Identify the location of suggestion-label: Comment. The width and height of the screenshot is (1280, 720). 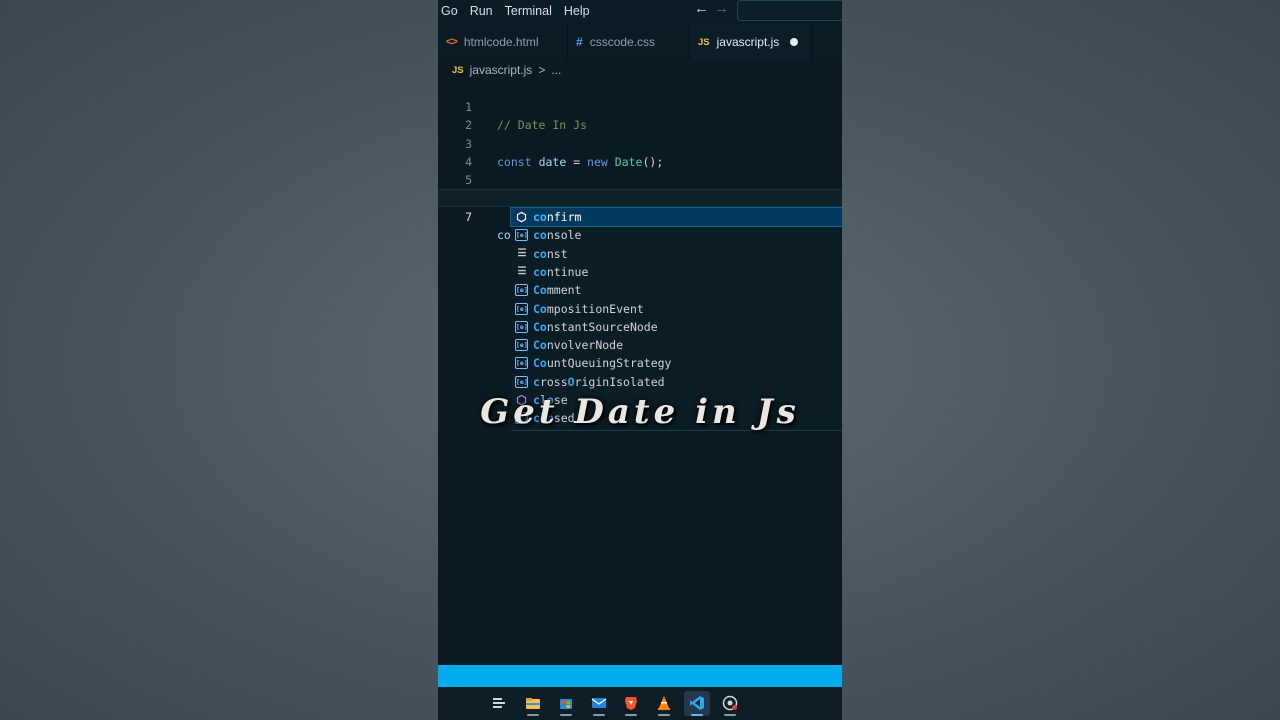
(557, 290).